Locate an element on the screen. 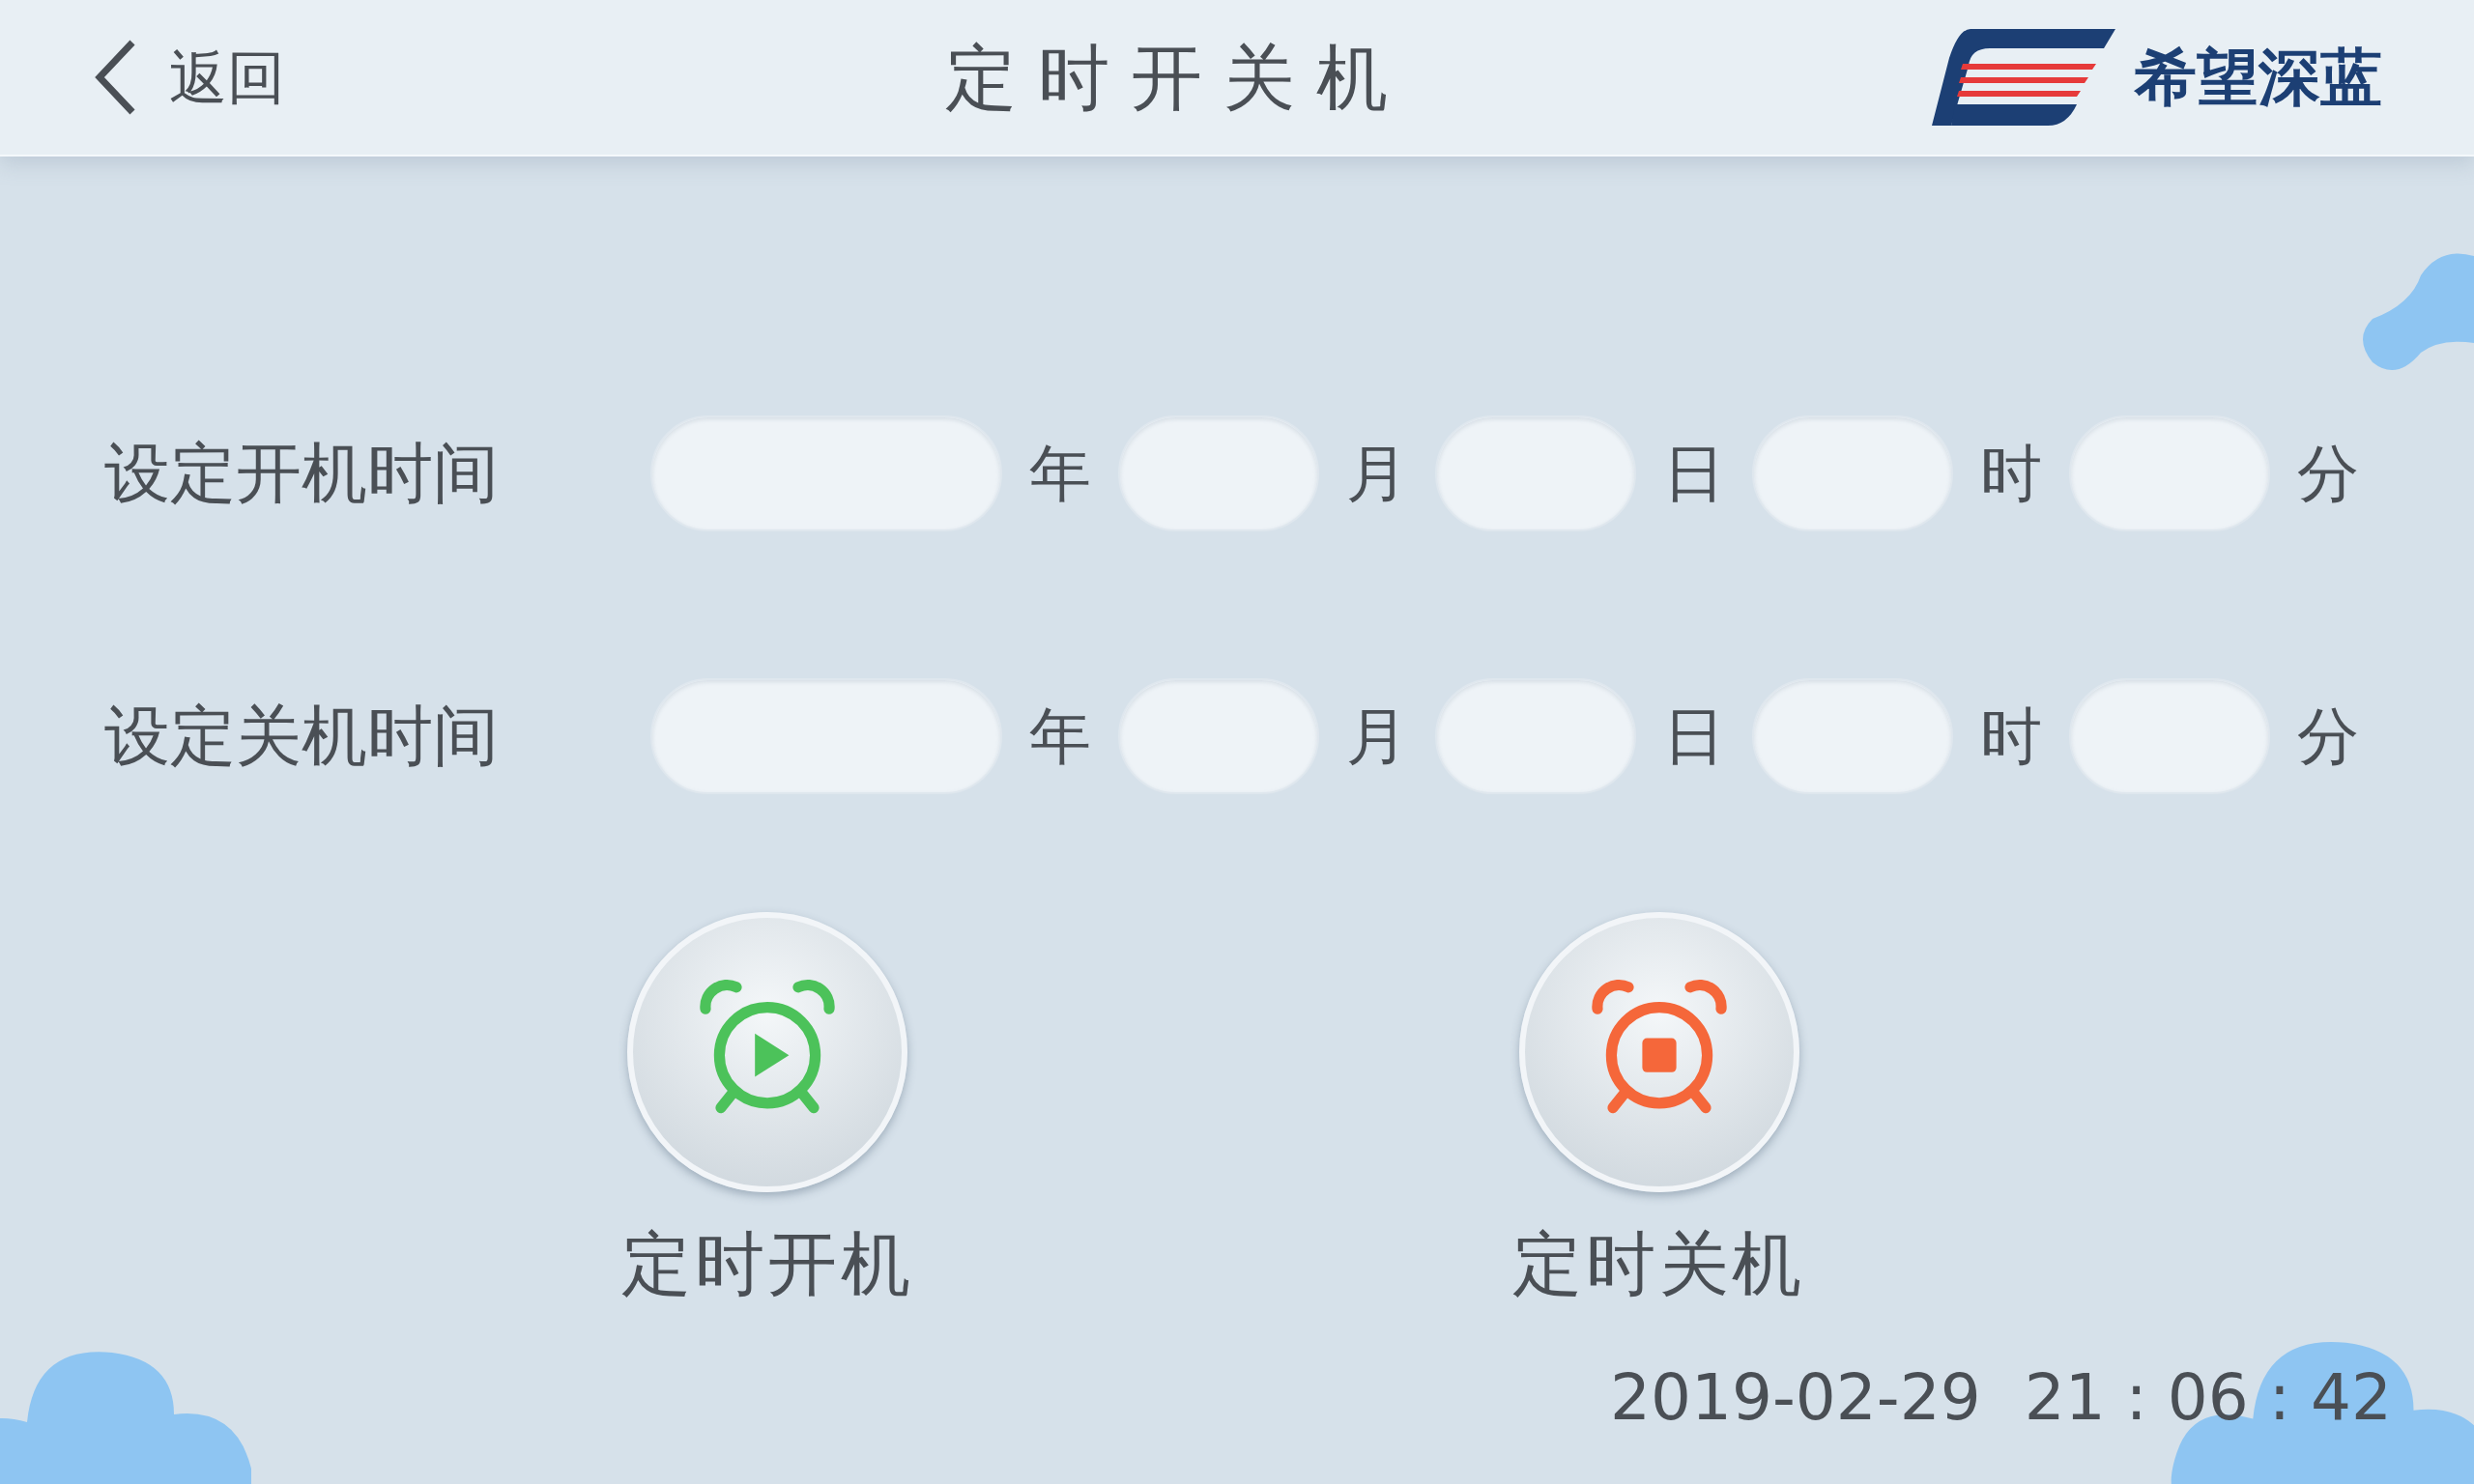 The width and height of the screenshot is (2474, 1484). logo-icon is located at coordinates (2024, 77).